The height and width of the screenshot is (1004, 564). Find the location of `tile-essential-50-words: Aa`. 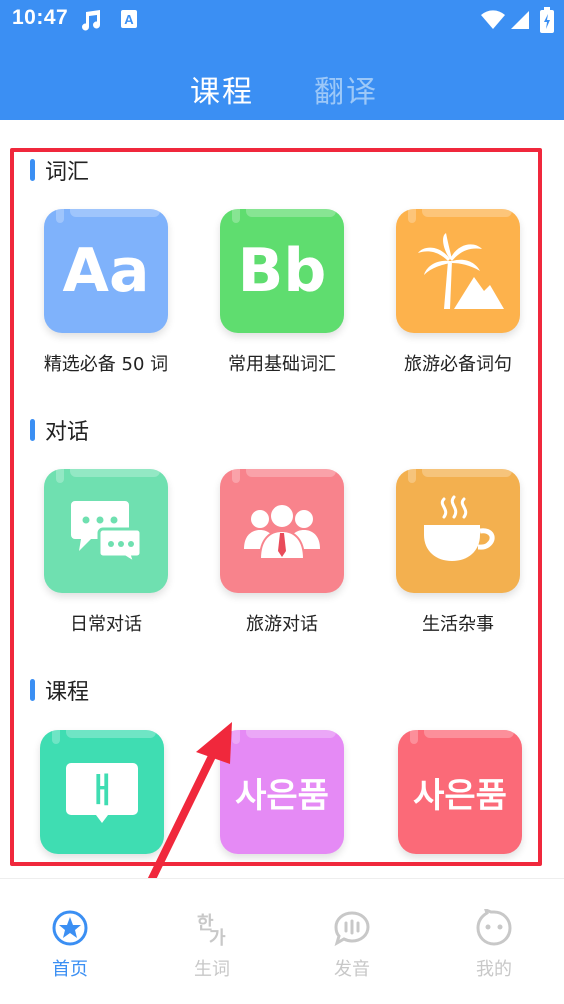

tile-essential-50-words: Aa is located at coordinates (106, 271).